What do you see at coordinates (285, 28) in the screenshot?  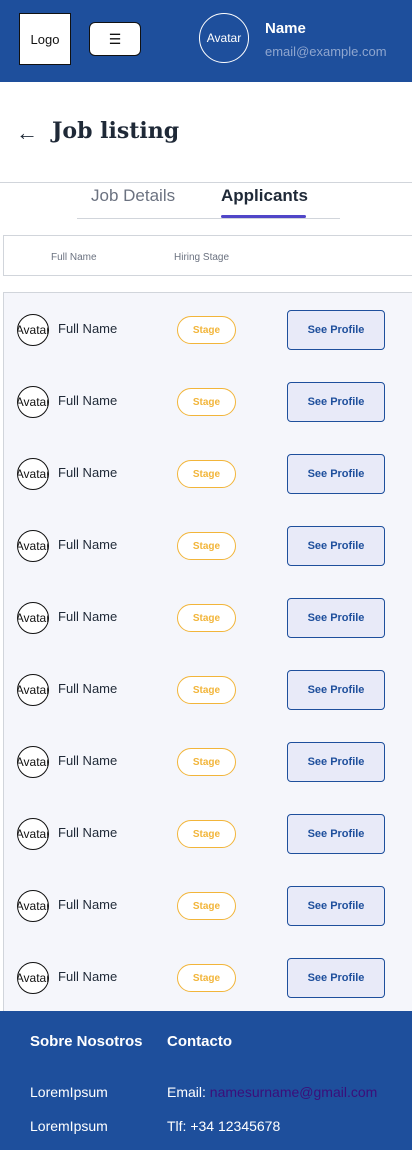 I see `user-name: Name` at bounding box center [285, 28].